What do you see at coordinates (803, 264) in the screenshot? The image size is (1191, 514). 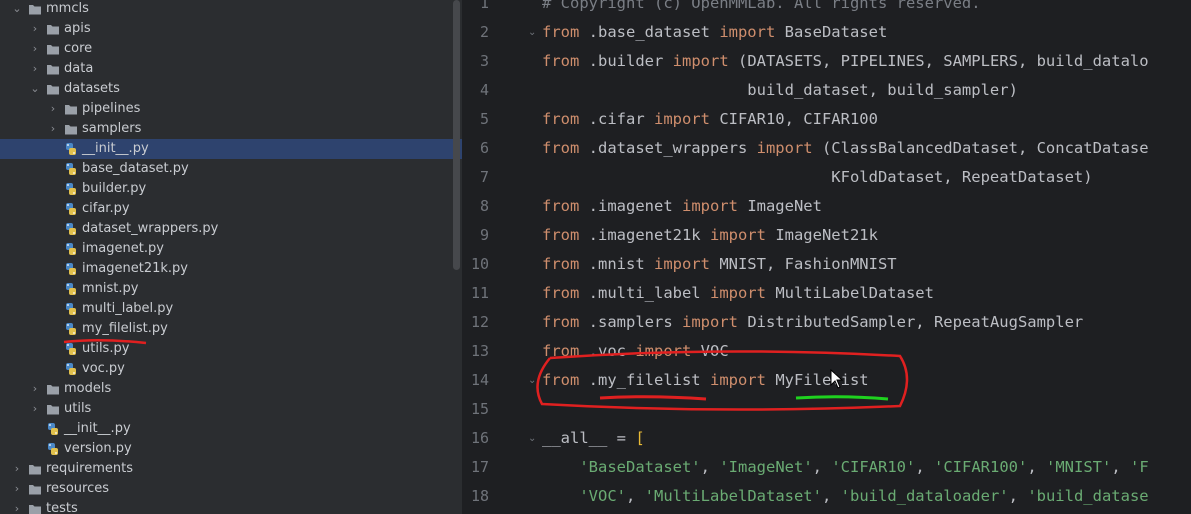 I see `code-token: MNIST, FashionMNIST` at bounding box center [803, 264].